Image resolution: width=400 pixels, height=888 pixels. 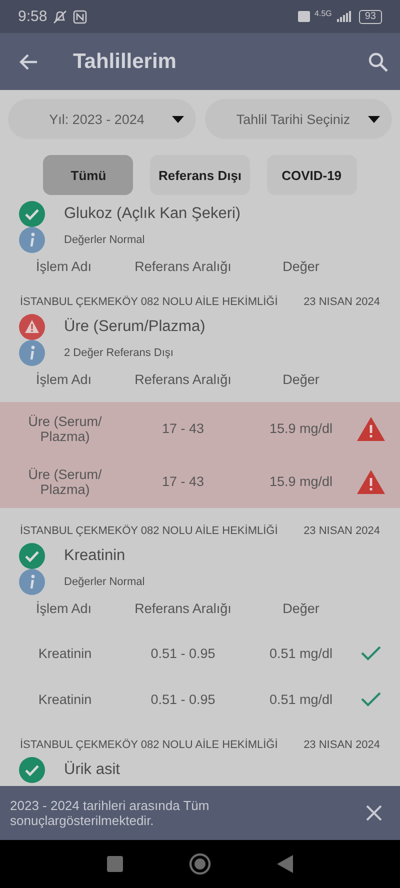 I want to click on search-button, so click(x=378, y=62).